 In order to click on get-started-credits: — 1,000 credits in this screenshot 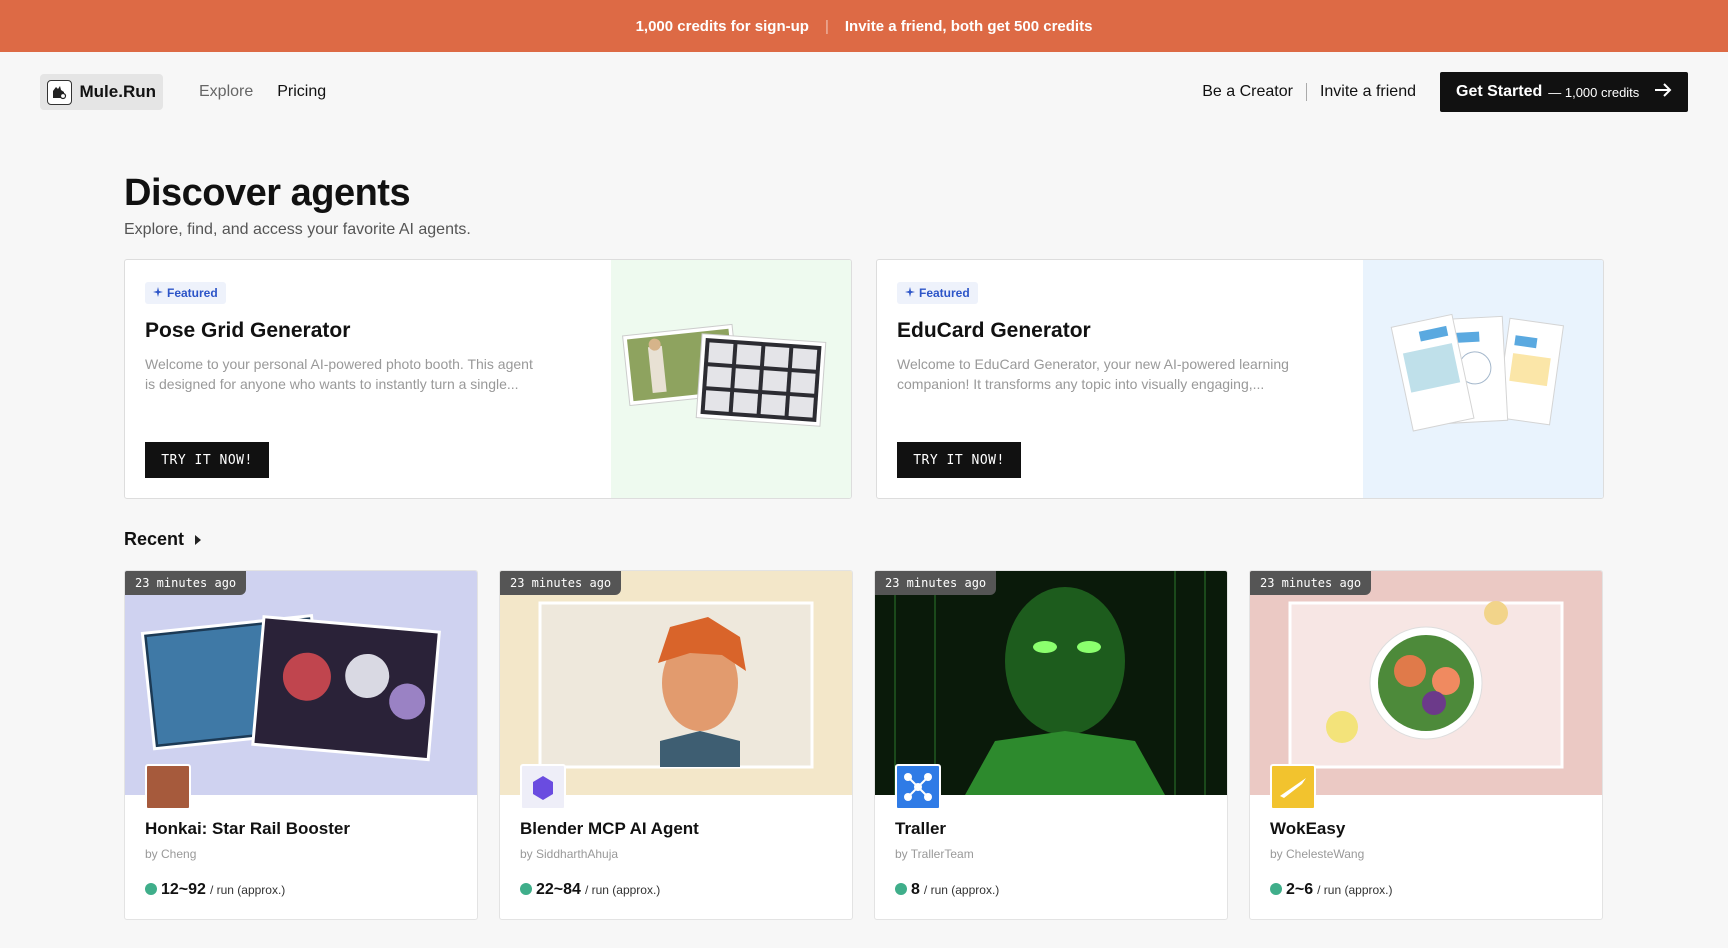, I will do `click(1594, 92)`.